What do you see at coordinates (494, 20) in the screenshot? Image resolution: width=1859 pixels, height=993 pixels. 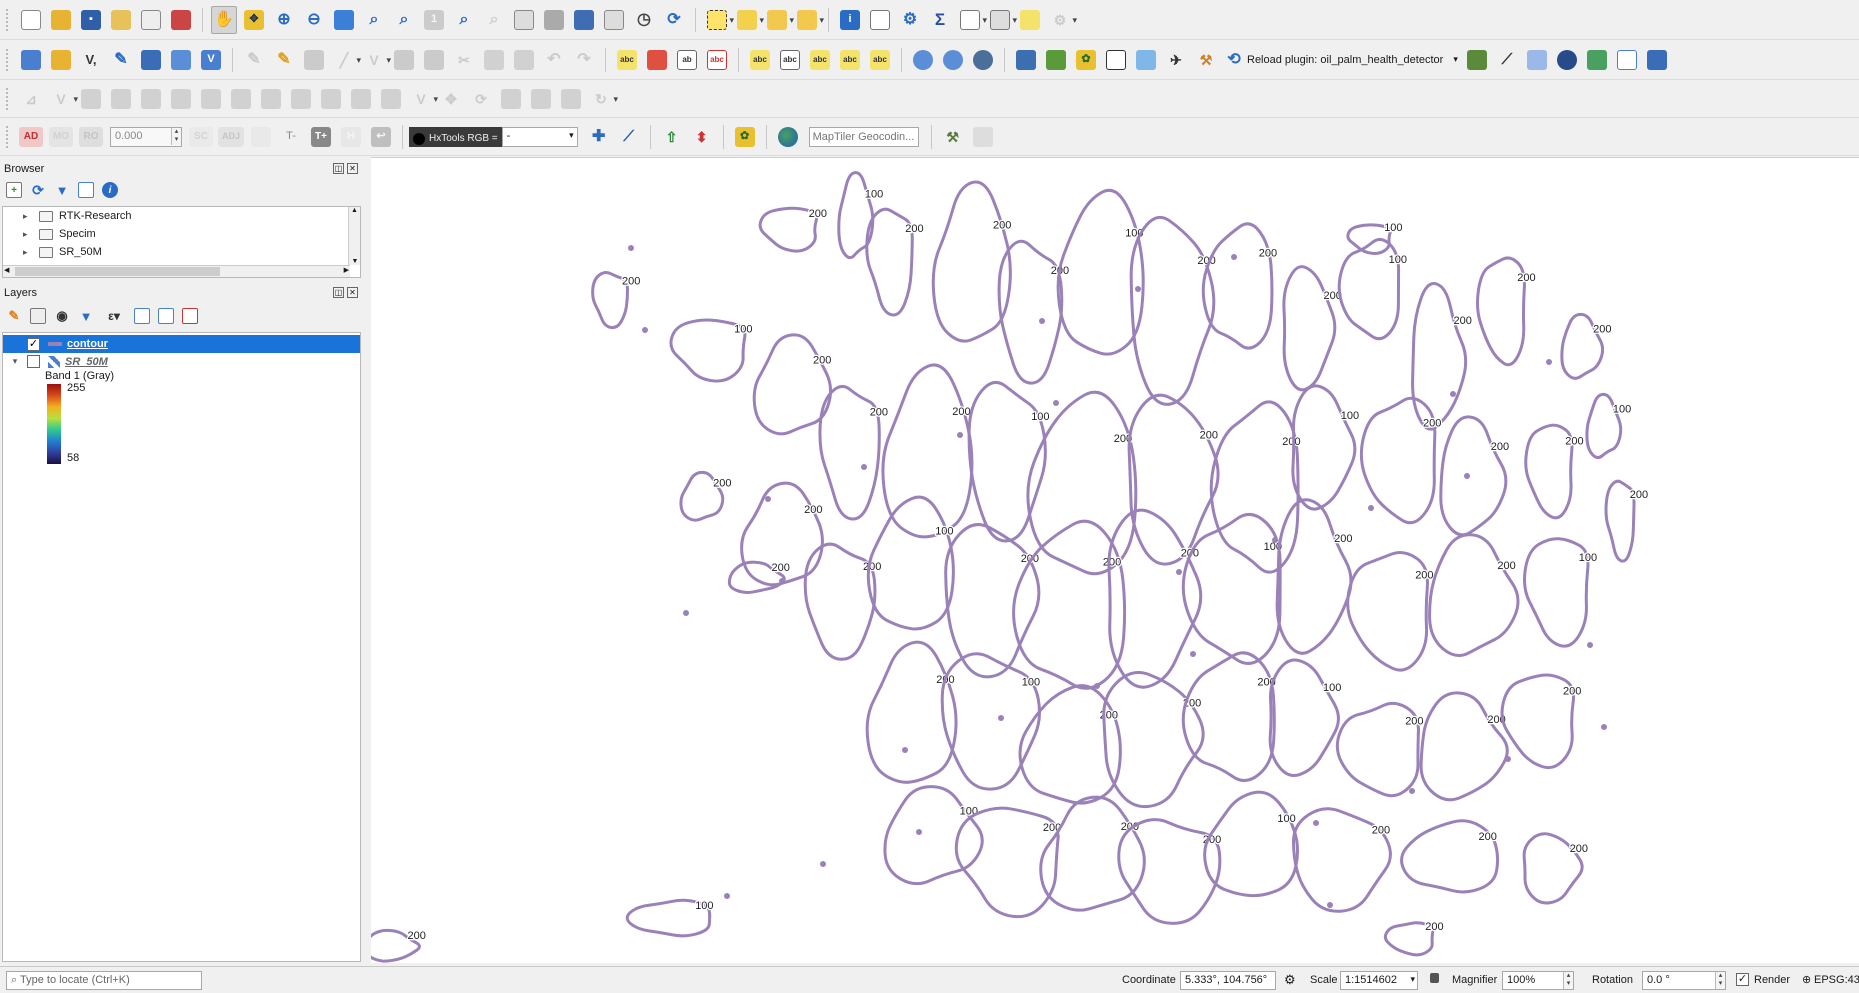 I see `zoom-next-button: ⌕` at bounding box center [494, 20].